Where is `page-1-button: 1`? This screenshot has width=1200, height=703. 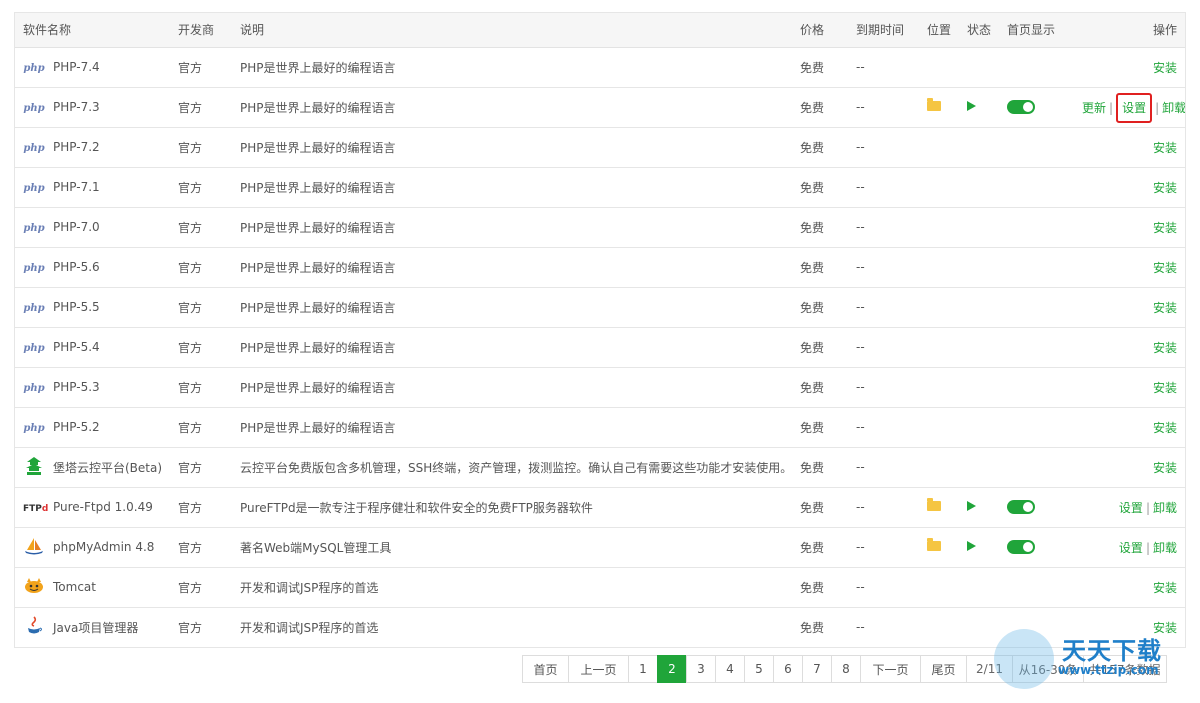
page-1-button: 1 is located at coordinates (643, 669).